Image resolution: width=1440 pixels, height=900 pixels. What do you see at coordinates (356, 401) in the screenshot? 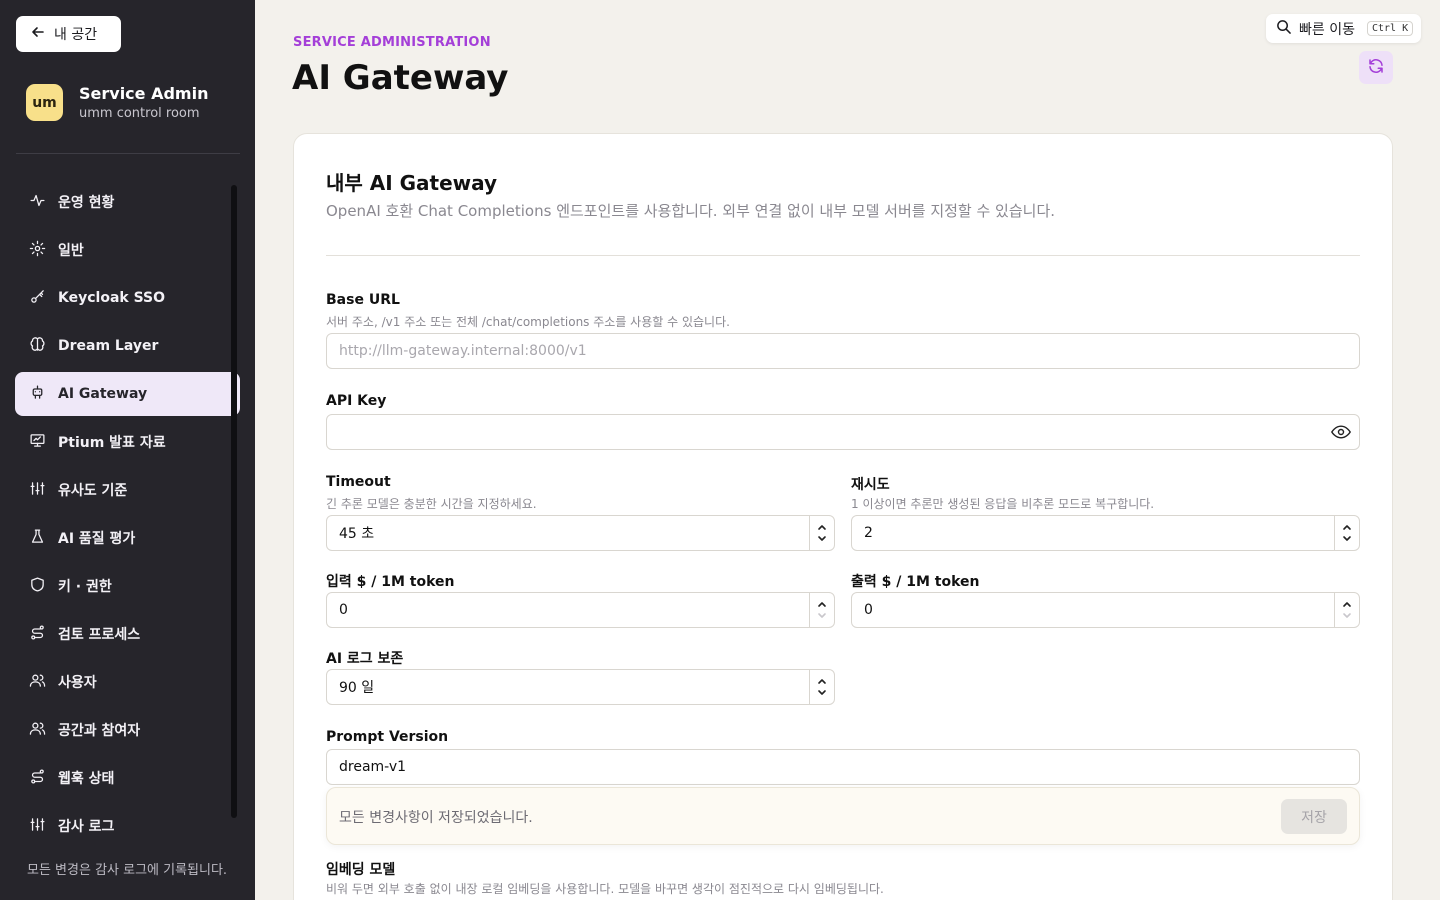
I see `api-key-label: API Key` at bounding box center [356, 401].